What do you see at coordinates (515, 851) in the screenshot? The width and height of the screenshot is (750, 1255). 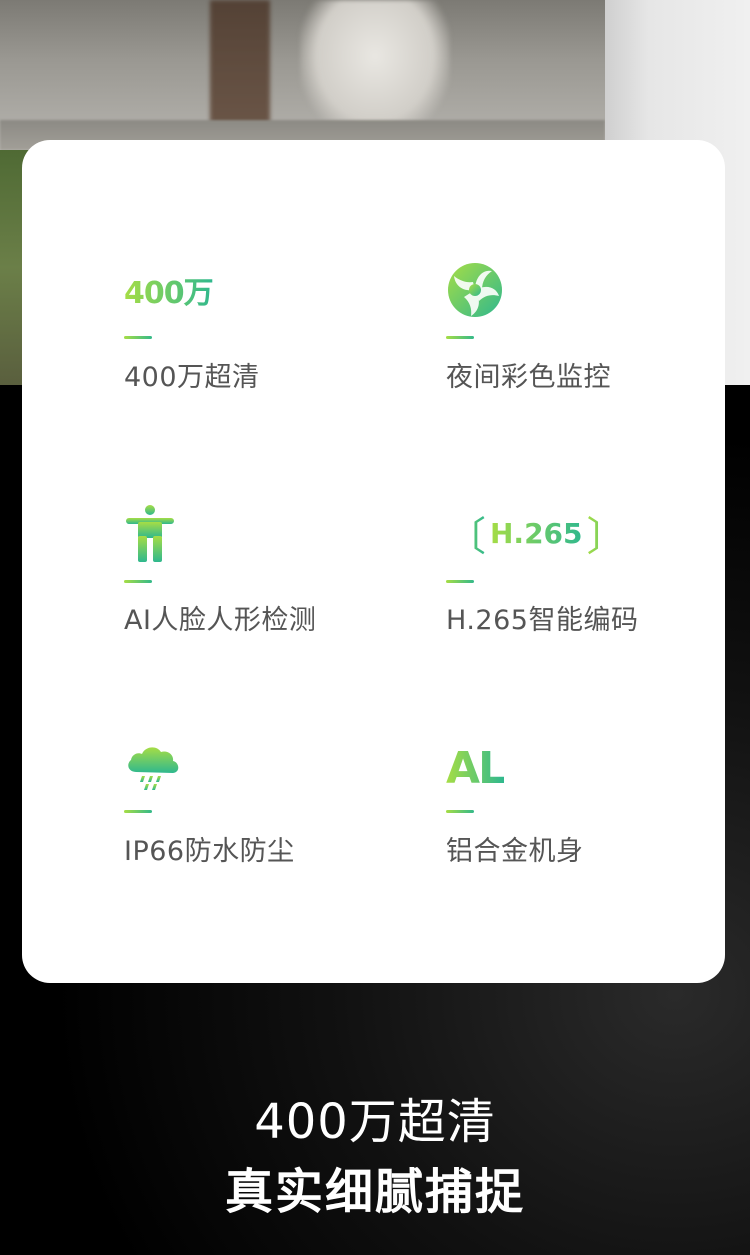 I see `feature-label: 铝合金机身` at bounding box center [515, 851].